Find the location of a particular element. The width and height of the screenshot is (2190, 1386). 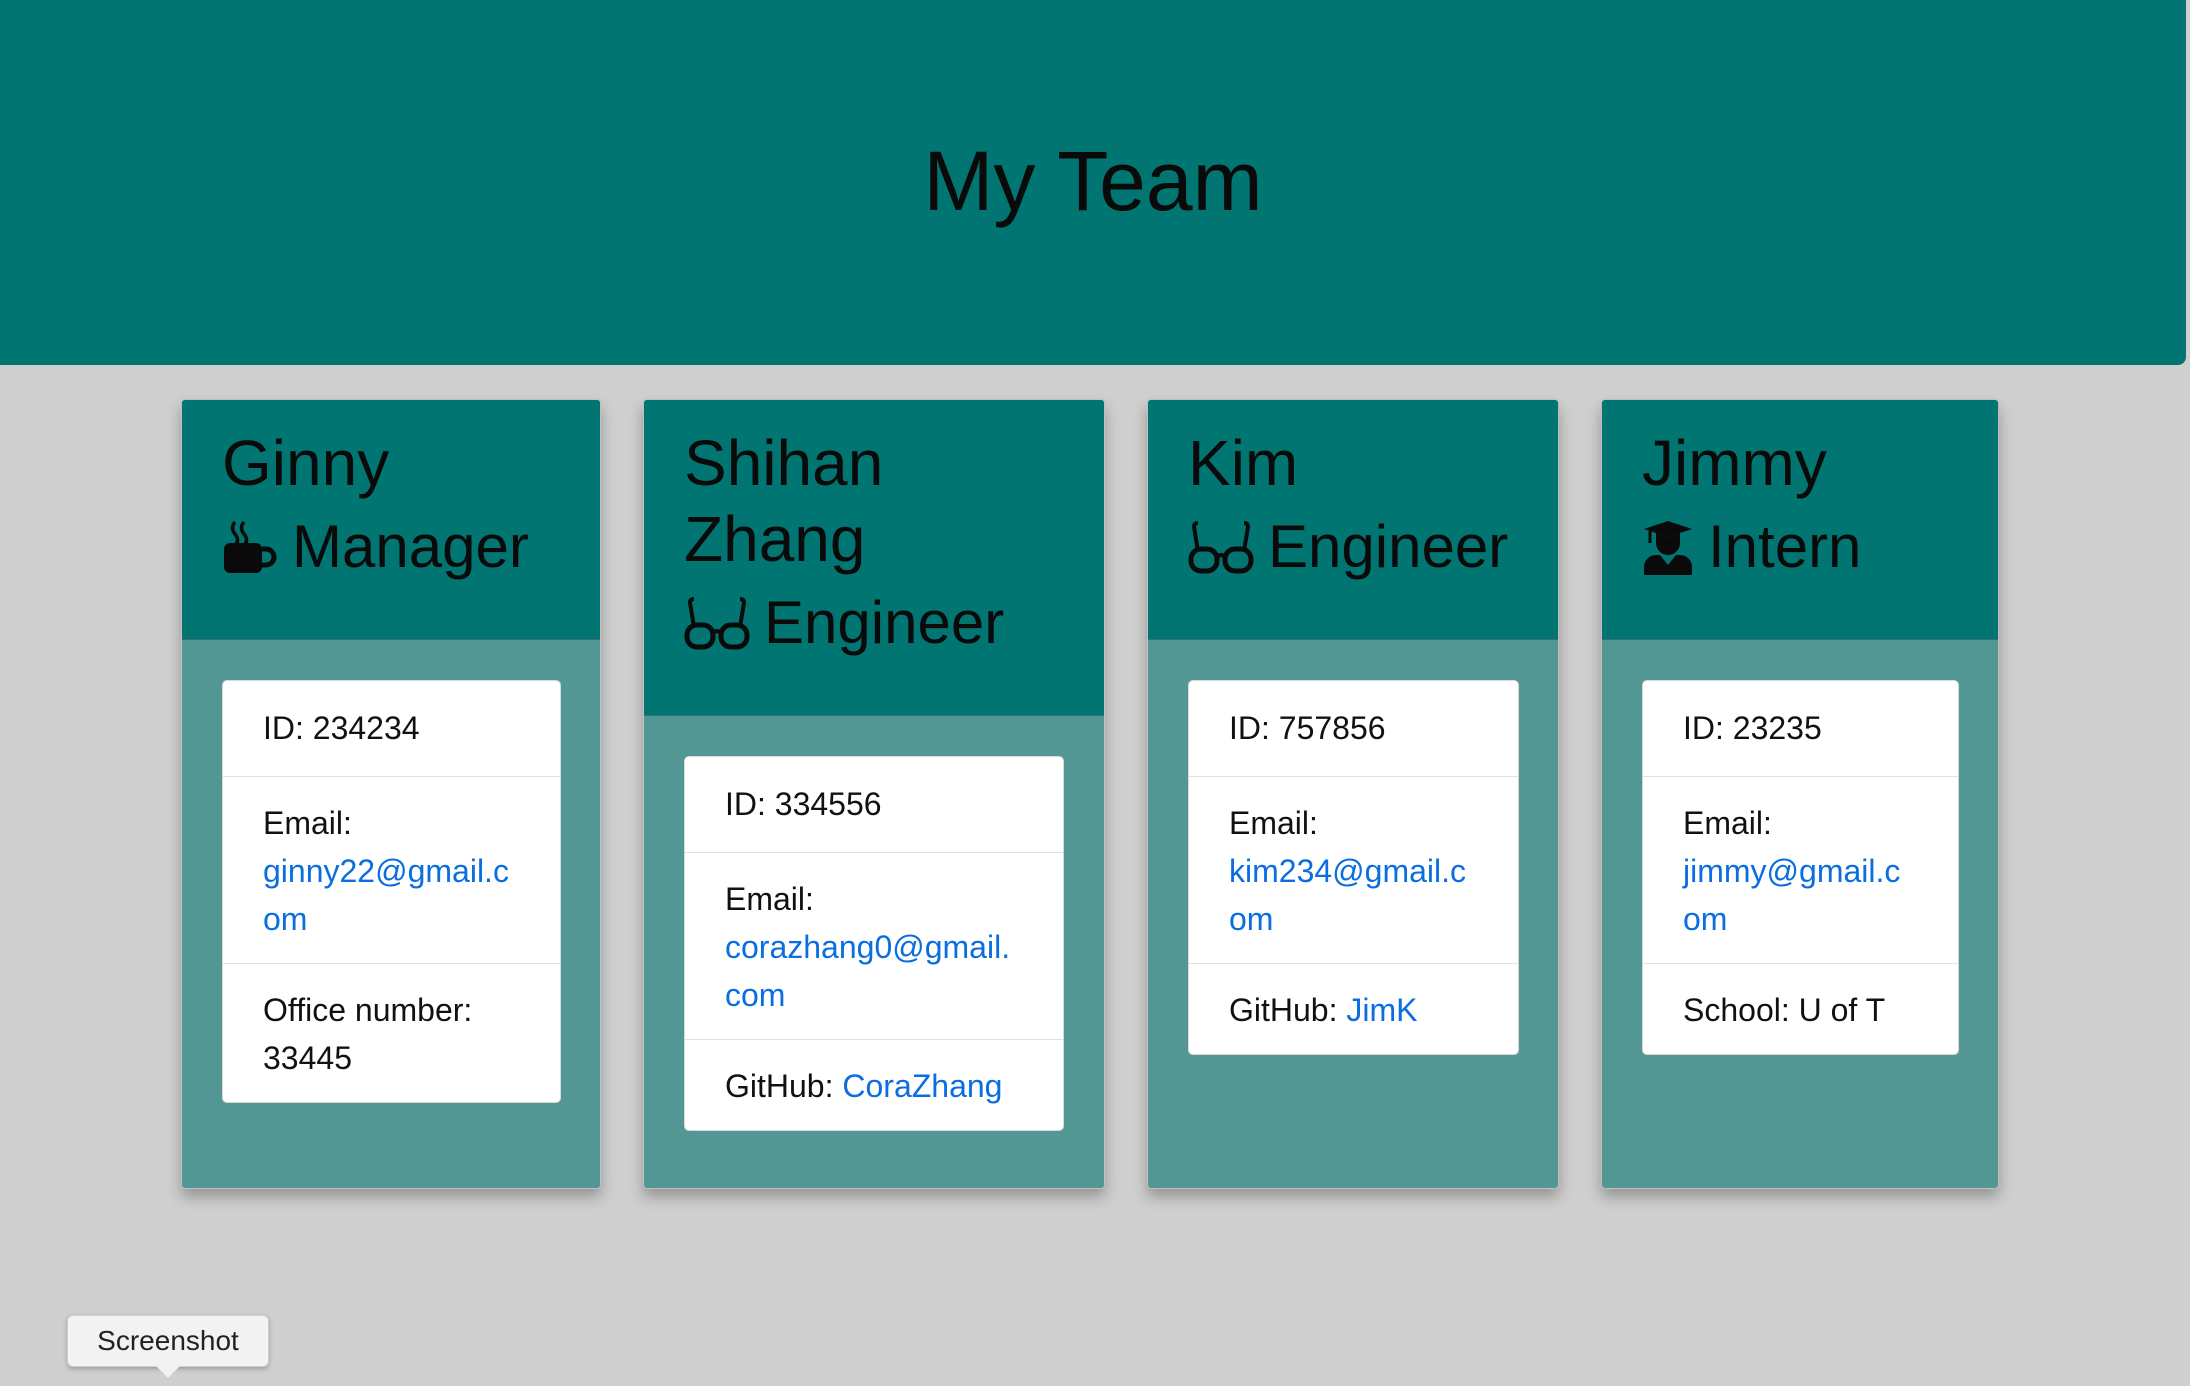

employee-role: Intern is located at coordinates (1800, 547).